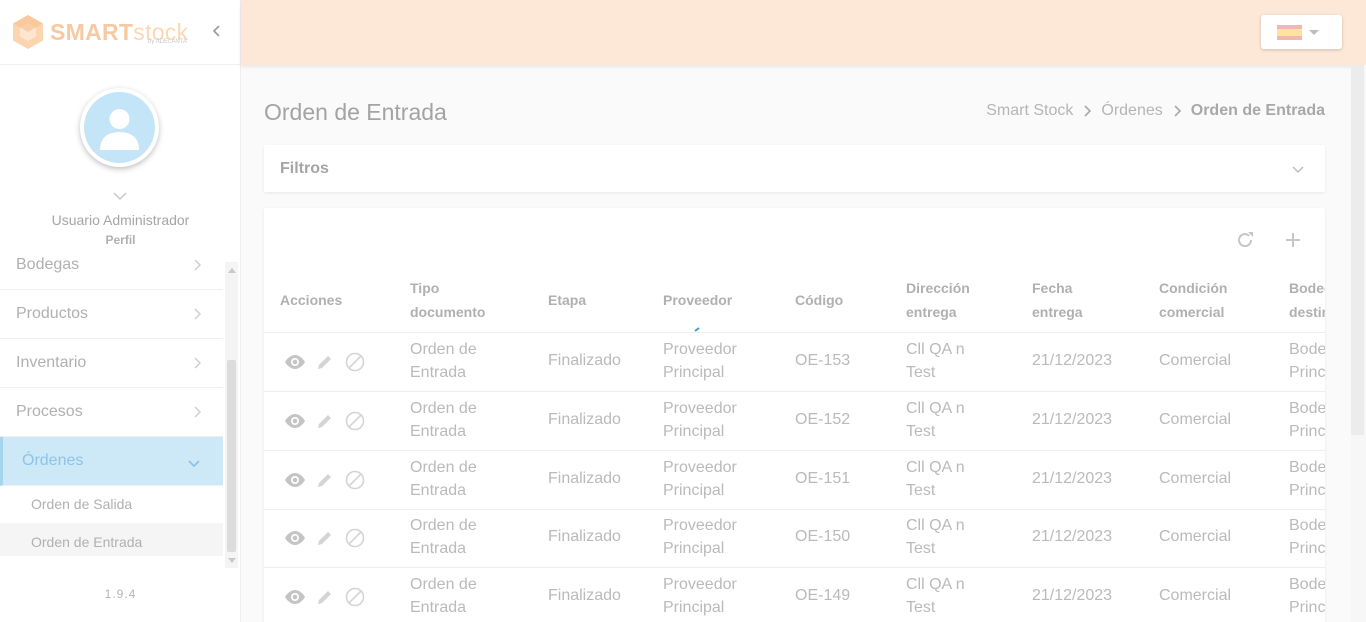  I want to click on column-header-direccion-entrega: Dirección entrega, so click(938, 300).